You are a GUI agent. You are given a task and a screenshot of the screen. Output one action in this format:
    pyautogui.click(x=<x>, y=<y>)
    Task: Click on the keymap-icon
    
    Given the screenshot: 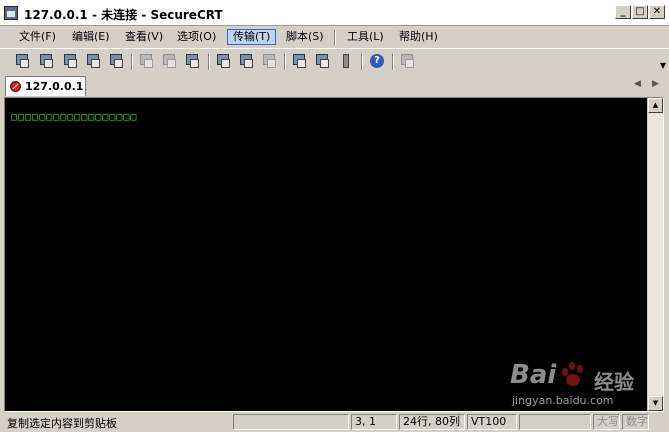 What is the action you would take?
    pyautogui.click(x=346, y=61)
    